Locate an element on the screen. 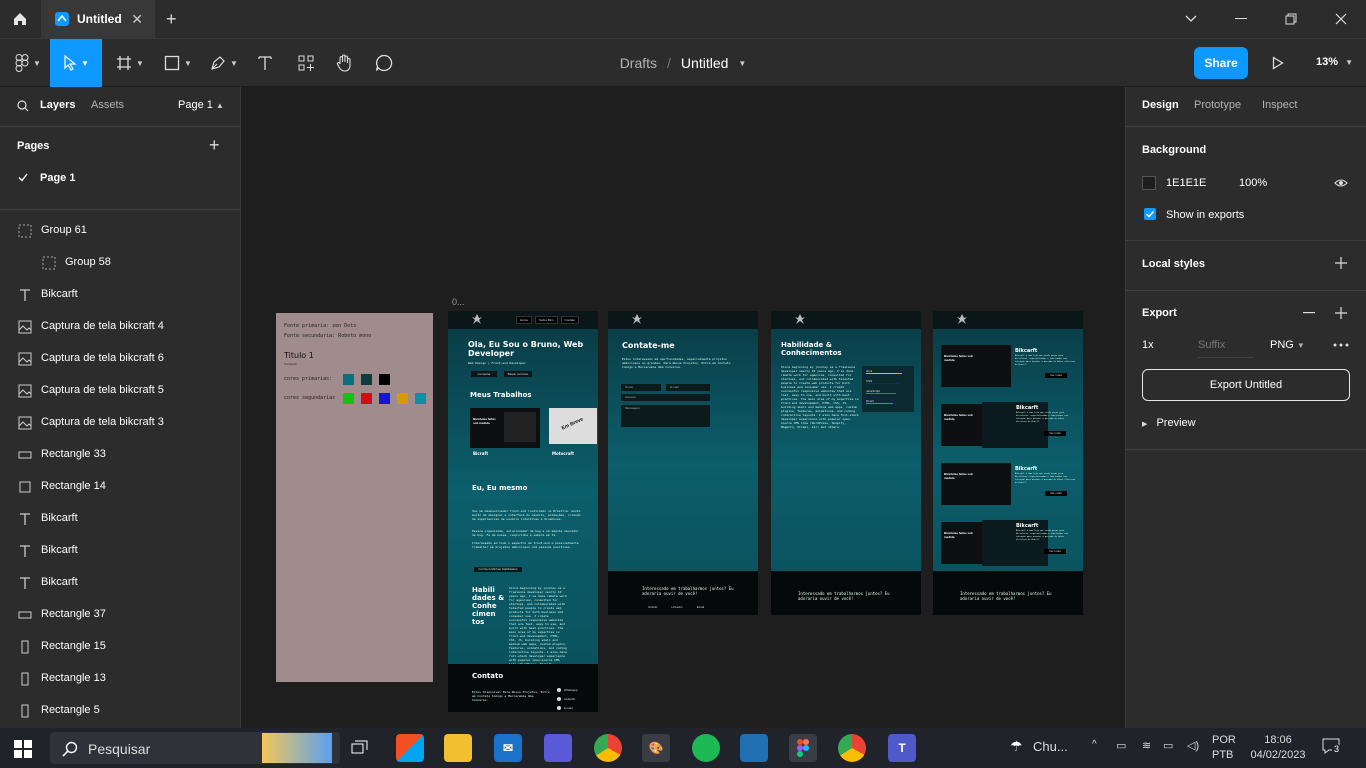  nav-item: Contato is located at coordinates (570, 320).